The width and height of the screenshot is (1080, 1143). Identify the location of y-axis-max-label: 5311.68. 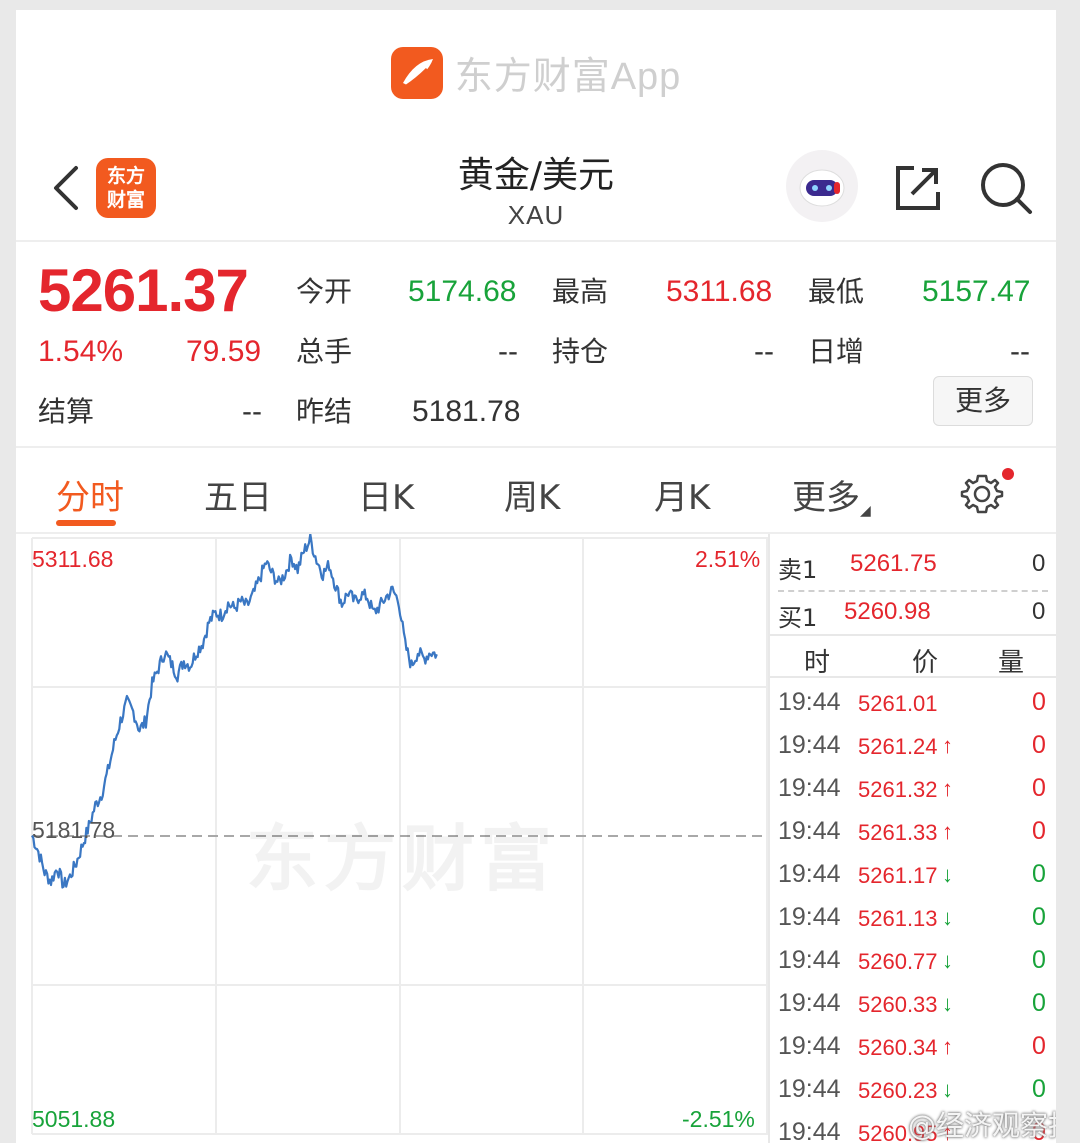
(73, 559).